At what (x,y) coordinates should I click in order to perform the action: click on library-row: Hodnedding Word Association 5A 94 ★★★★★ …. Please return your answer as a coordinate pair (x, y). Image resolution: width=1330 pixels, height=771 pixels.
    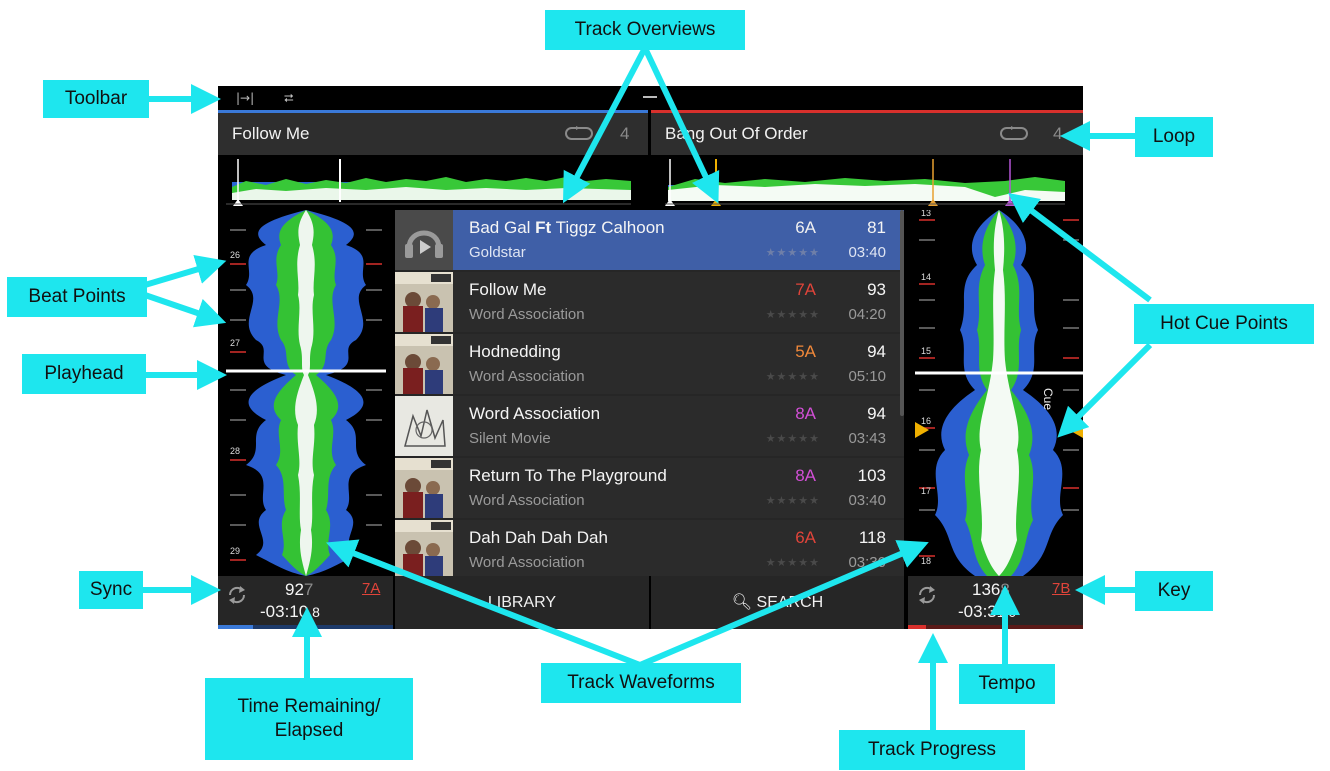
    Looking at the image, I should click on (649, 364).